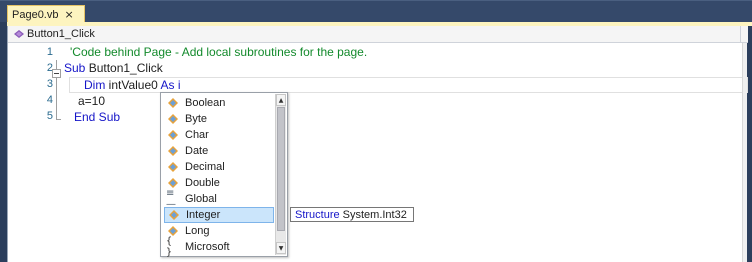 This screenshot has width=752, height=262. I want to click on completion-item-label: Global, so click(201, 199).